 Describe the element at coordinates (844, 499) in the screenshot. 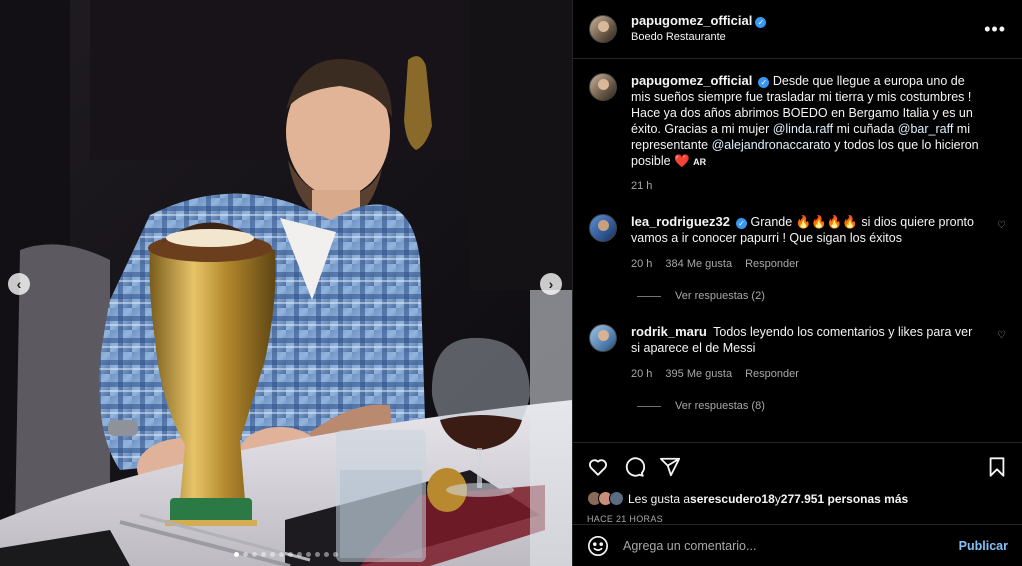

I see `likes-count: 277.951 personas más` at that location.